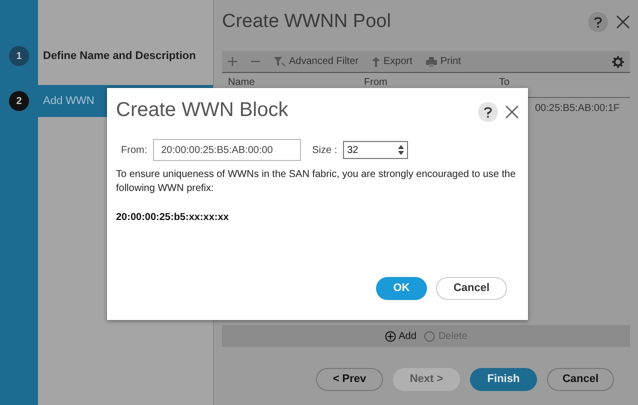 The width and height of the screenshot is (638, 405). Describe the element at coordinates (397, 62) in the screenshot. I see `toolbar-label: Export` at that location.